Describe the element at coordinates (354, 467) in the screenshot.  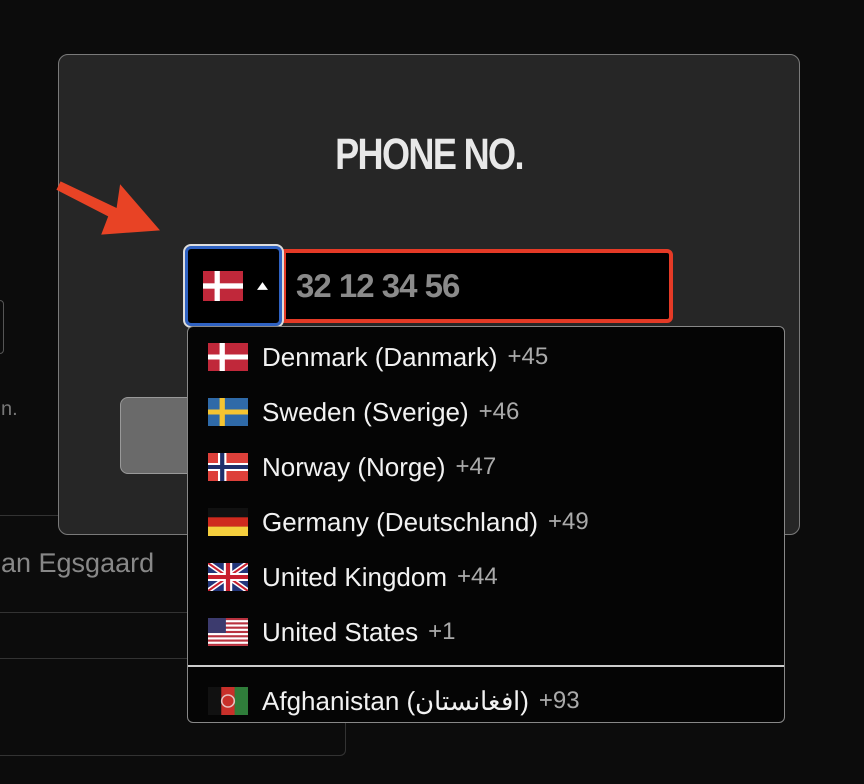
I see `country-name: Norway (Norge)` at that location.